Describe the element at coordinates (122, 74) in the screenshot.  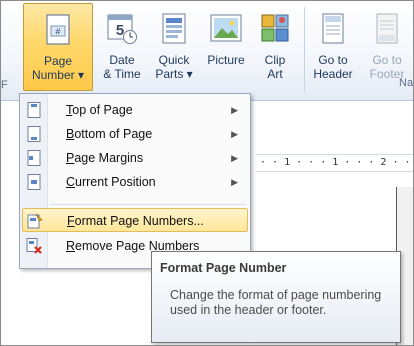
I see `date-time-label-line2: & Time` at that location.